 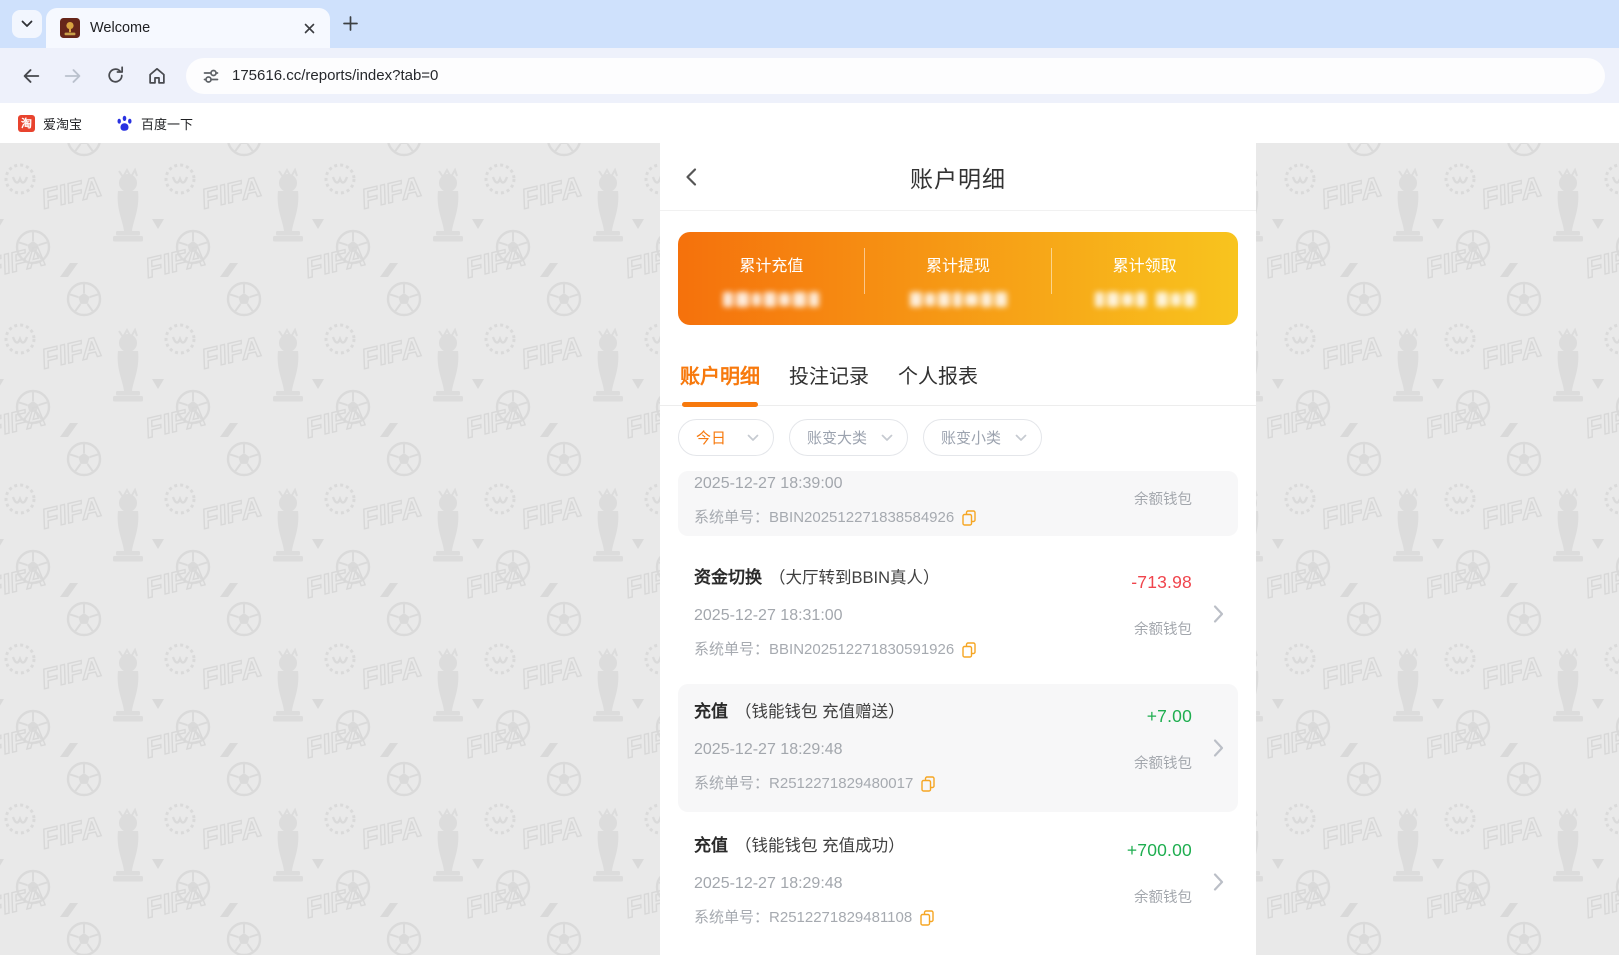 What do you see at coordinates (1159, 850) in the screenshot?
I see `transaction-amount: +700.00` at bounding box center [1159, 850].